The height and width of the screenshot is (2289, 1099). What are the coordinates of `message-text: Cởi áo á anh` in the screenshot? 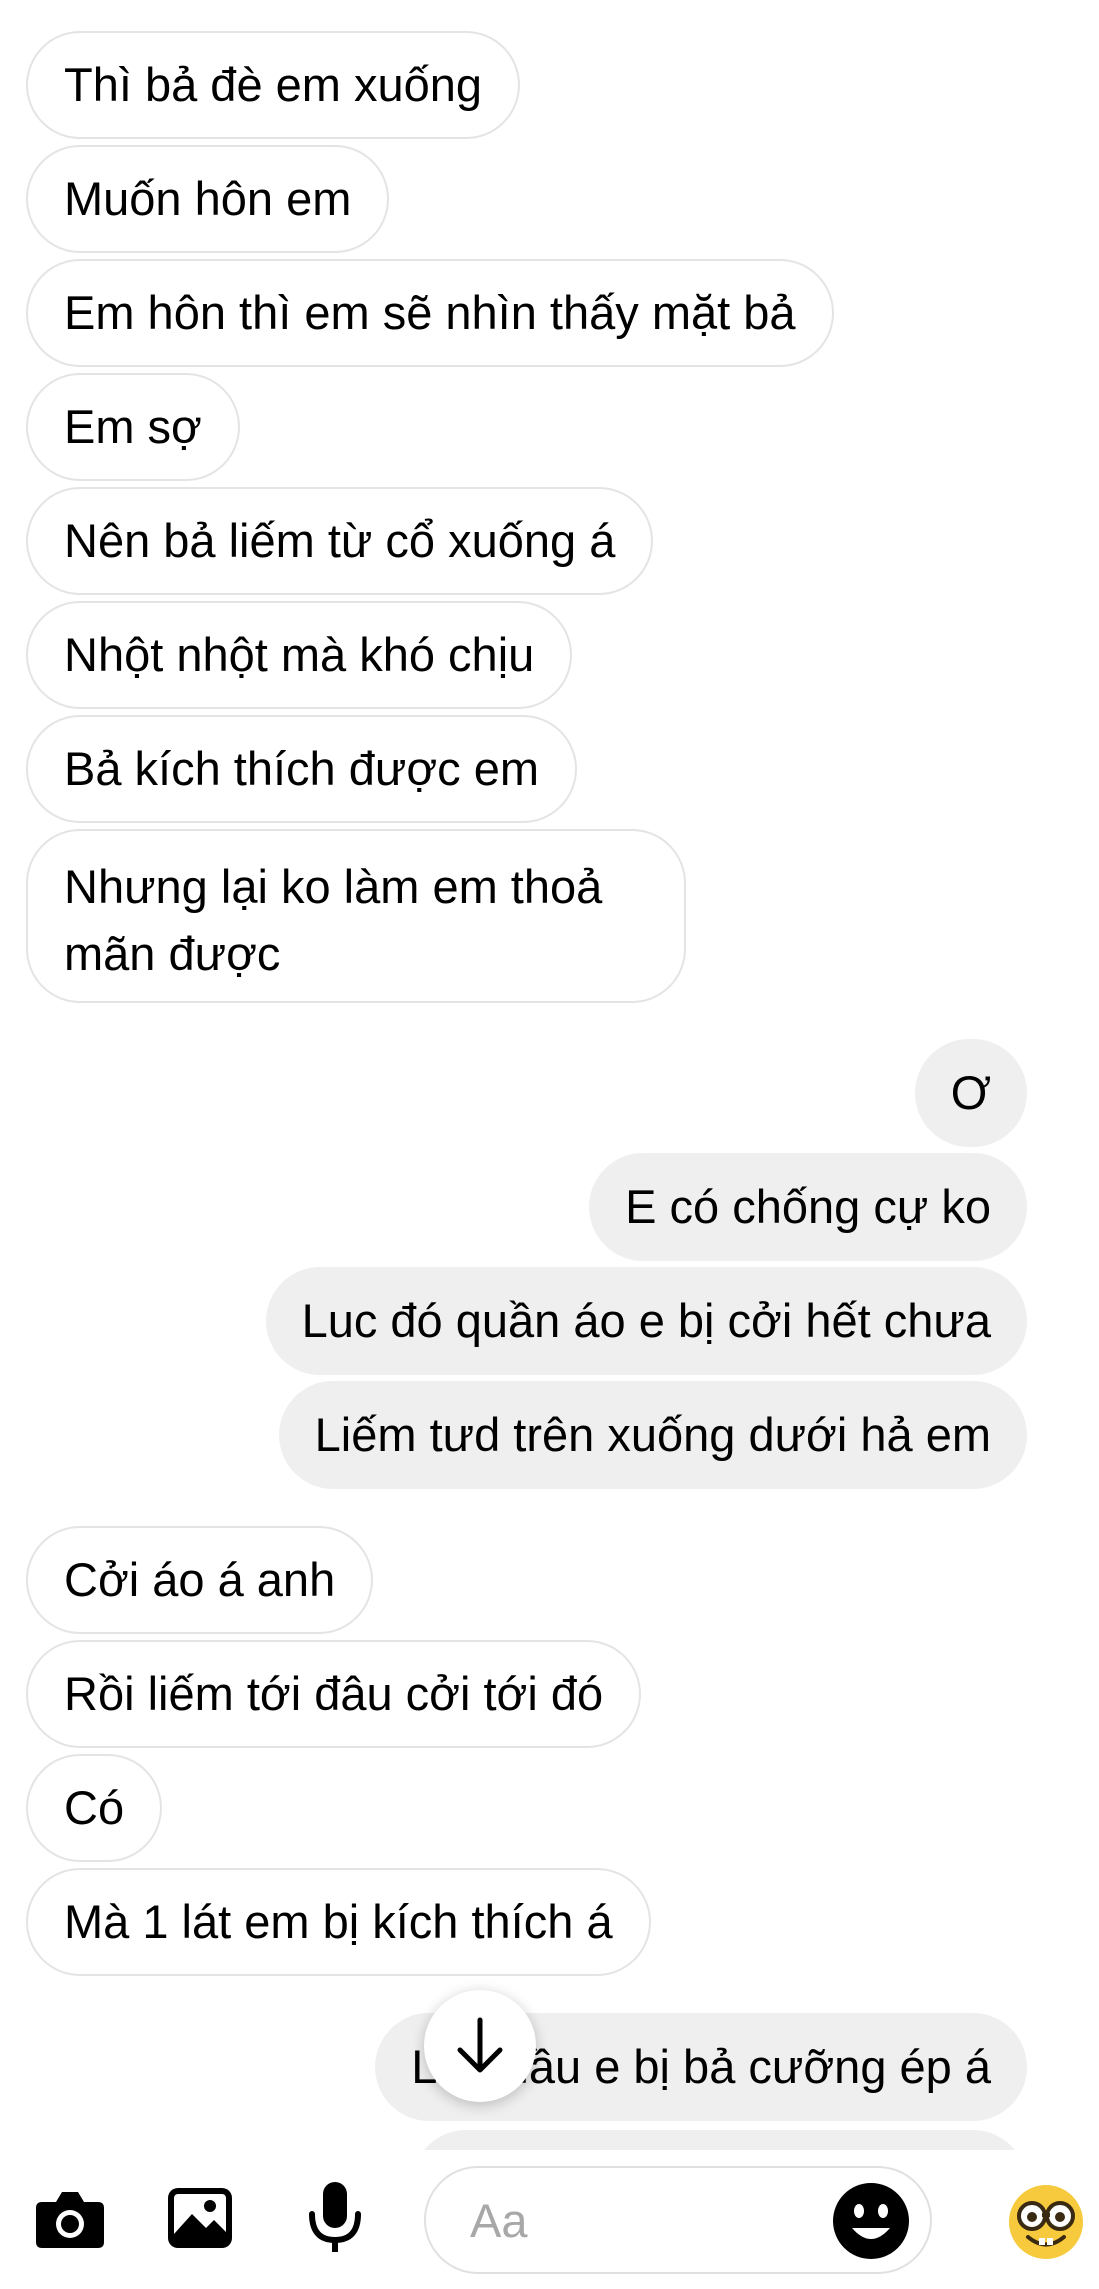 It's located at (200, 1579).